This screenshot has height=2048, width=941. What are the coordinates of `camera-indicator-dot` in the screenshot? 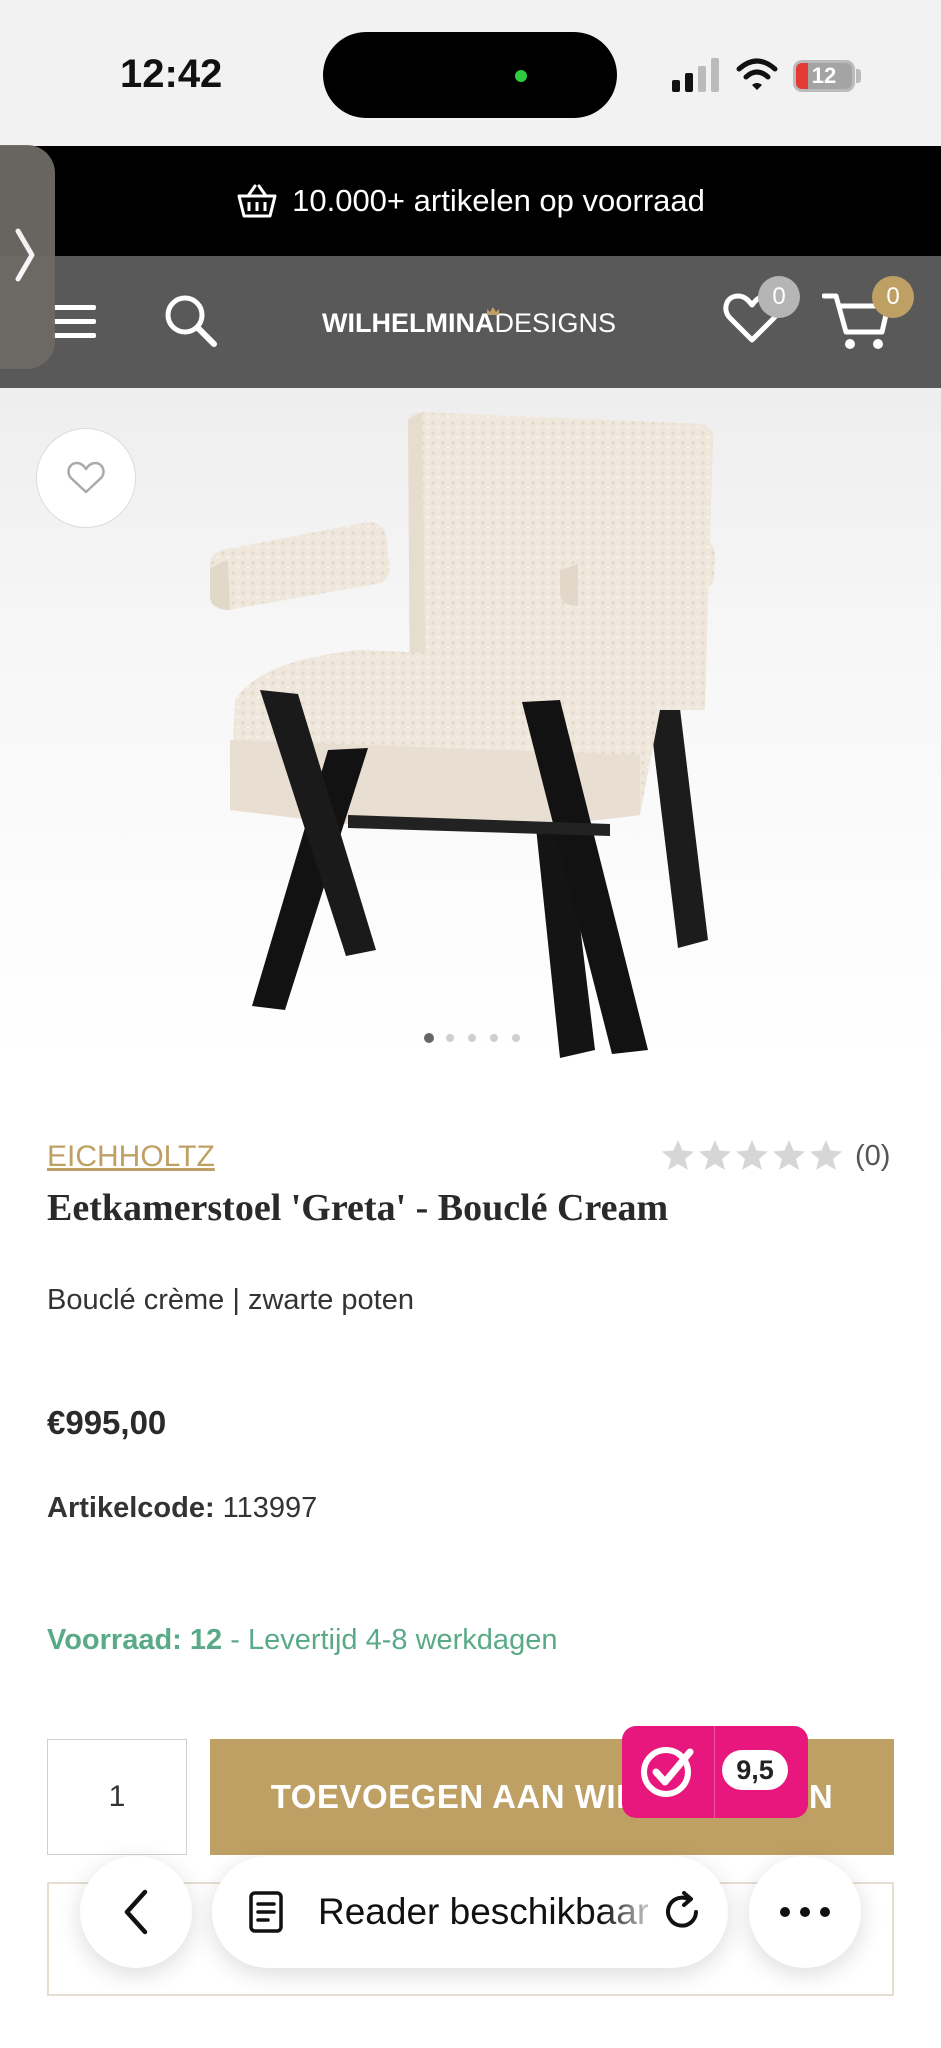 It's located at (521, 76).